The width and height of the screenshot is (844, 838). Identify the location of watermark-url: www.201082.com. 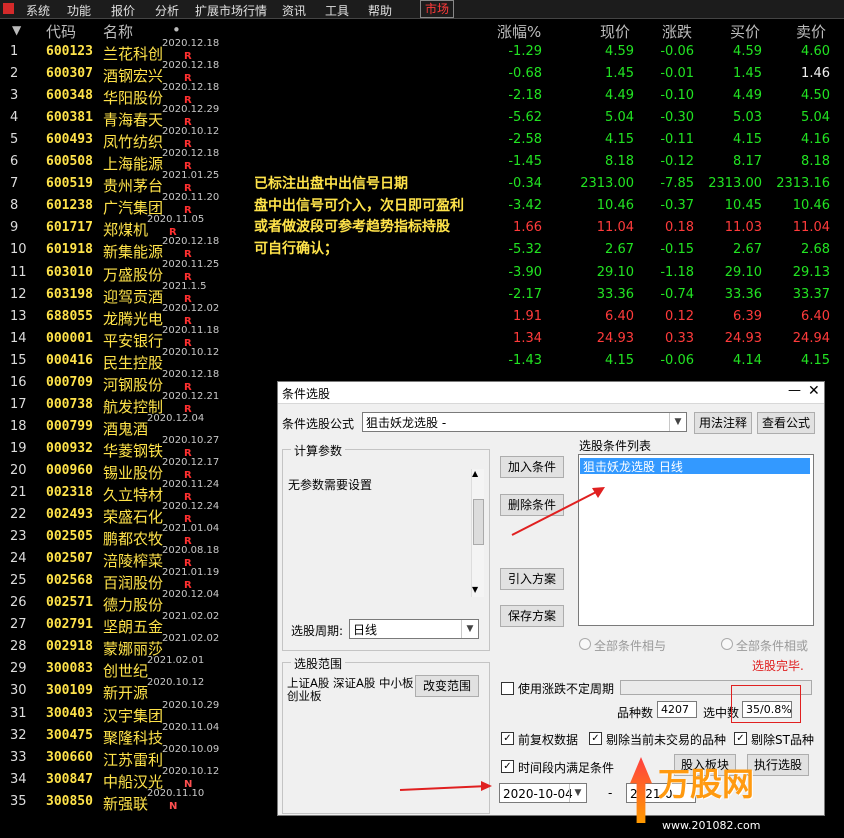
(711, 825).